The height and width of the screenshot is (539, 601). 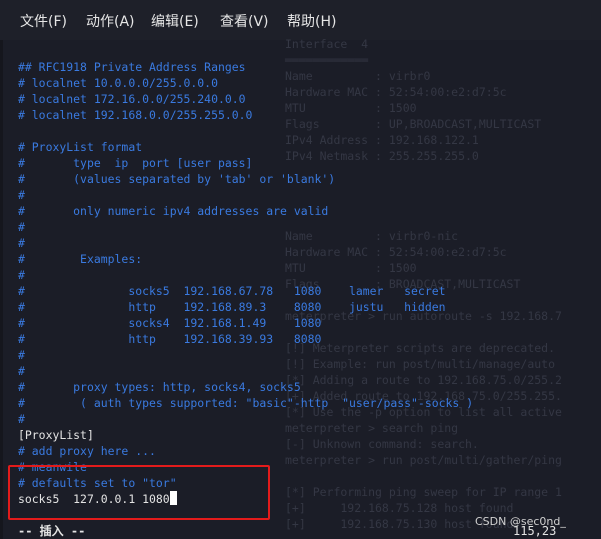 I want to click on background-line: Interface 4, so click(x=327, y=44).